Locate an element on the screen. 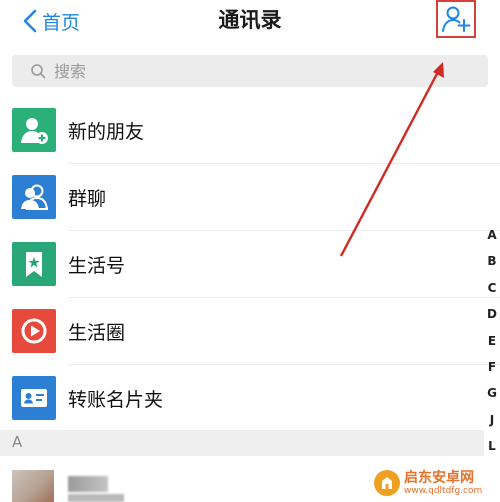 Image resolution: width=500 pixels, height=502 pixels. search-bar is located at coordinates (250, 71).